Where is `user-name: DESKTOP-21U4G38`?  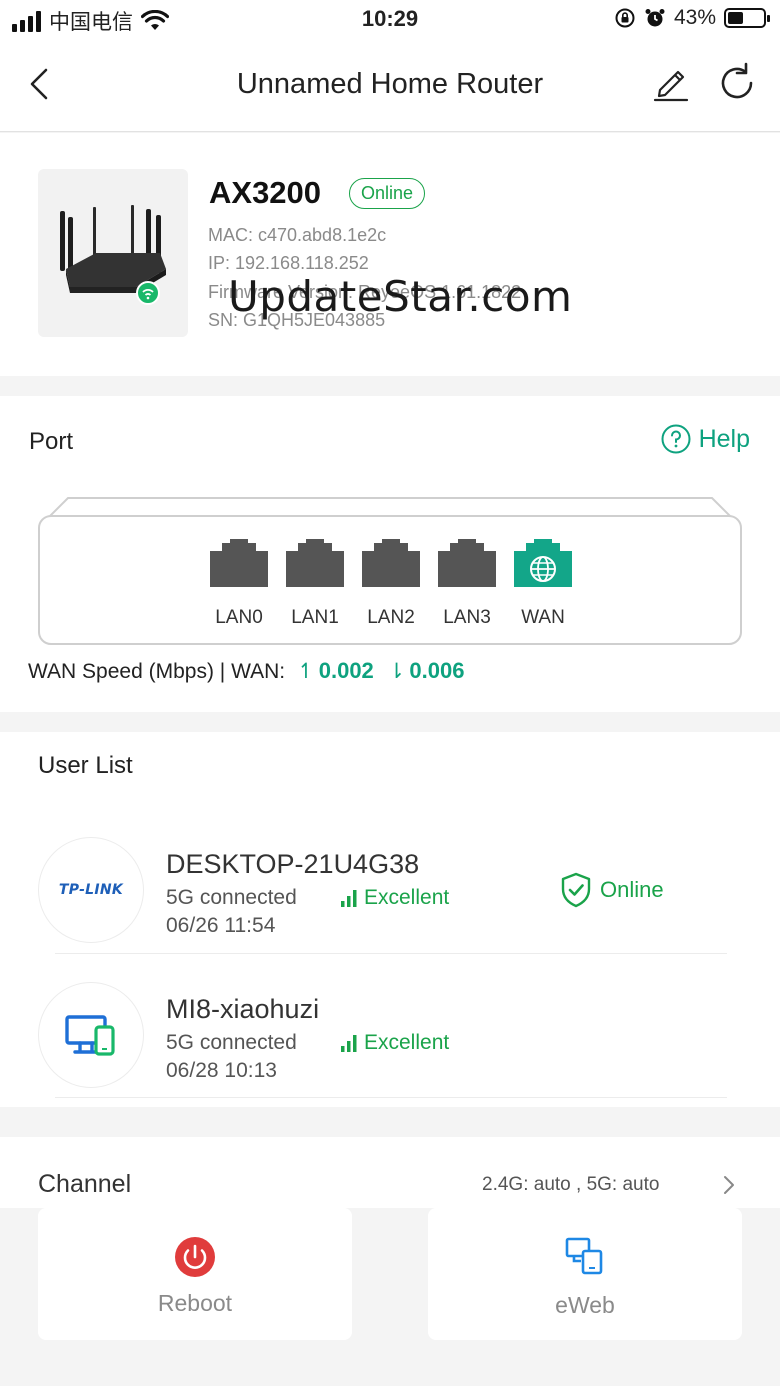 user-name: DESKTOP-21U4G38 is located at coordinates (293, 864).